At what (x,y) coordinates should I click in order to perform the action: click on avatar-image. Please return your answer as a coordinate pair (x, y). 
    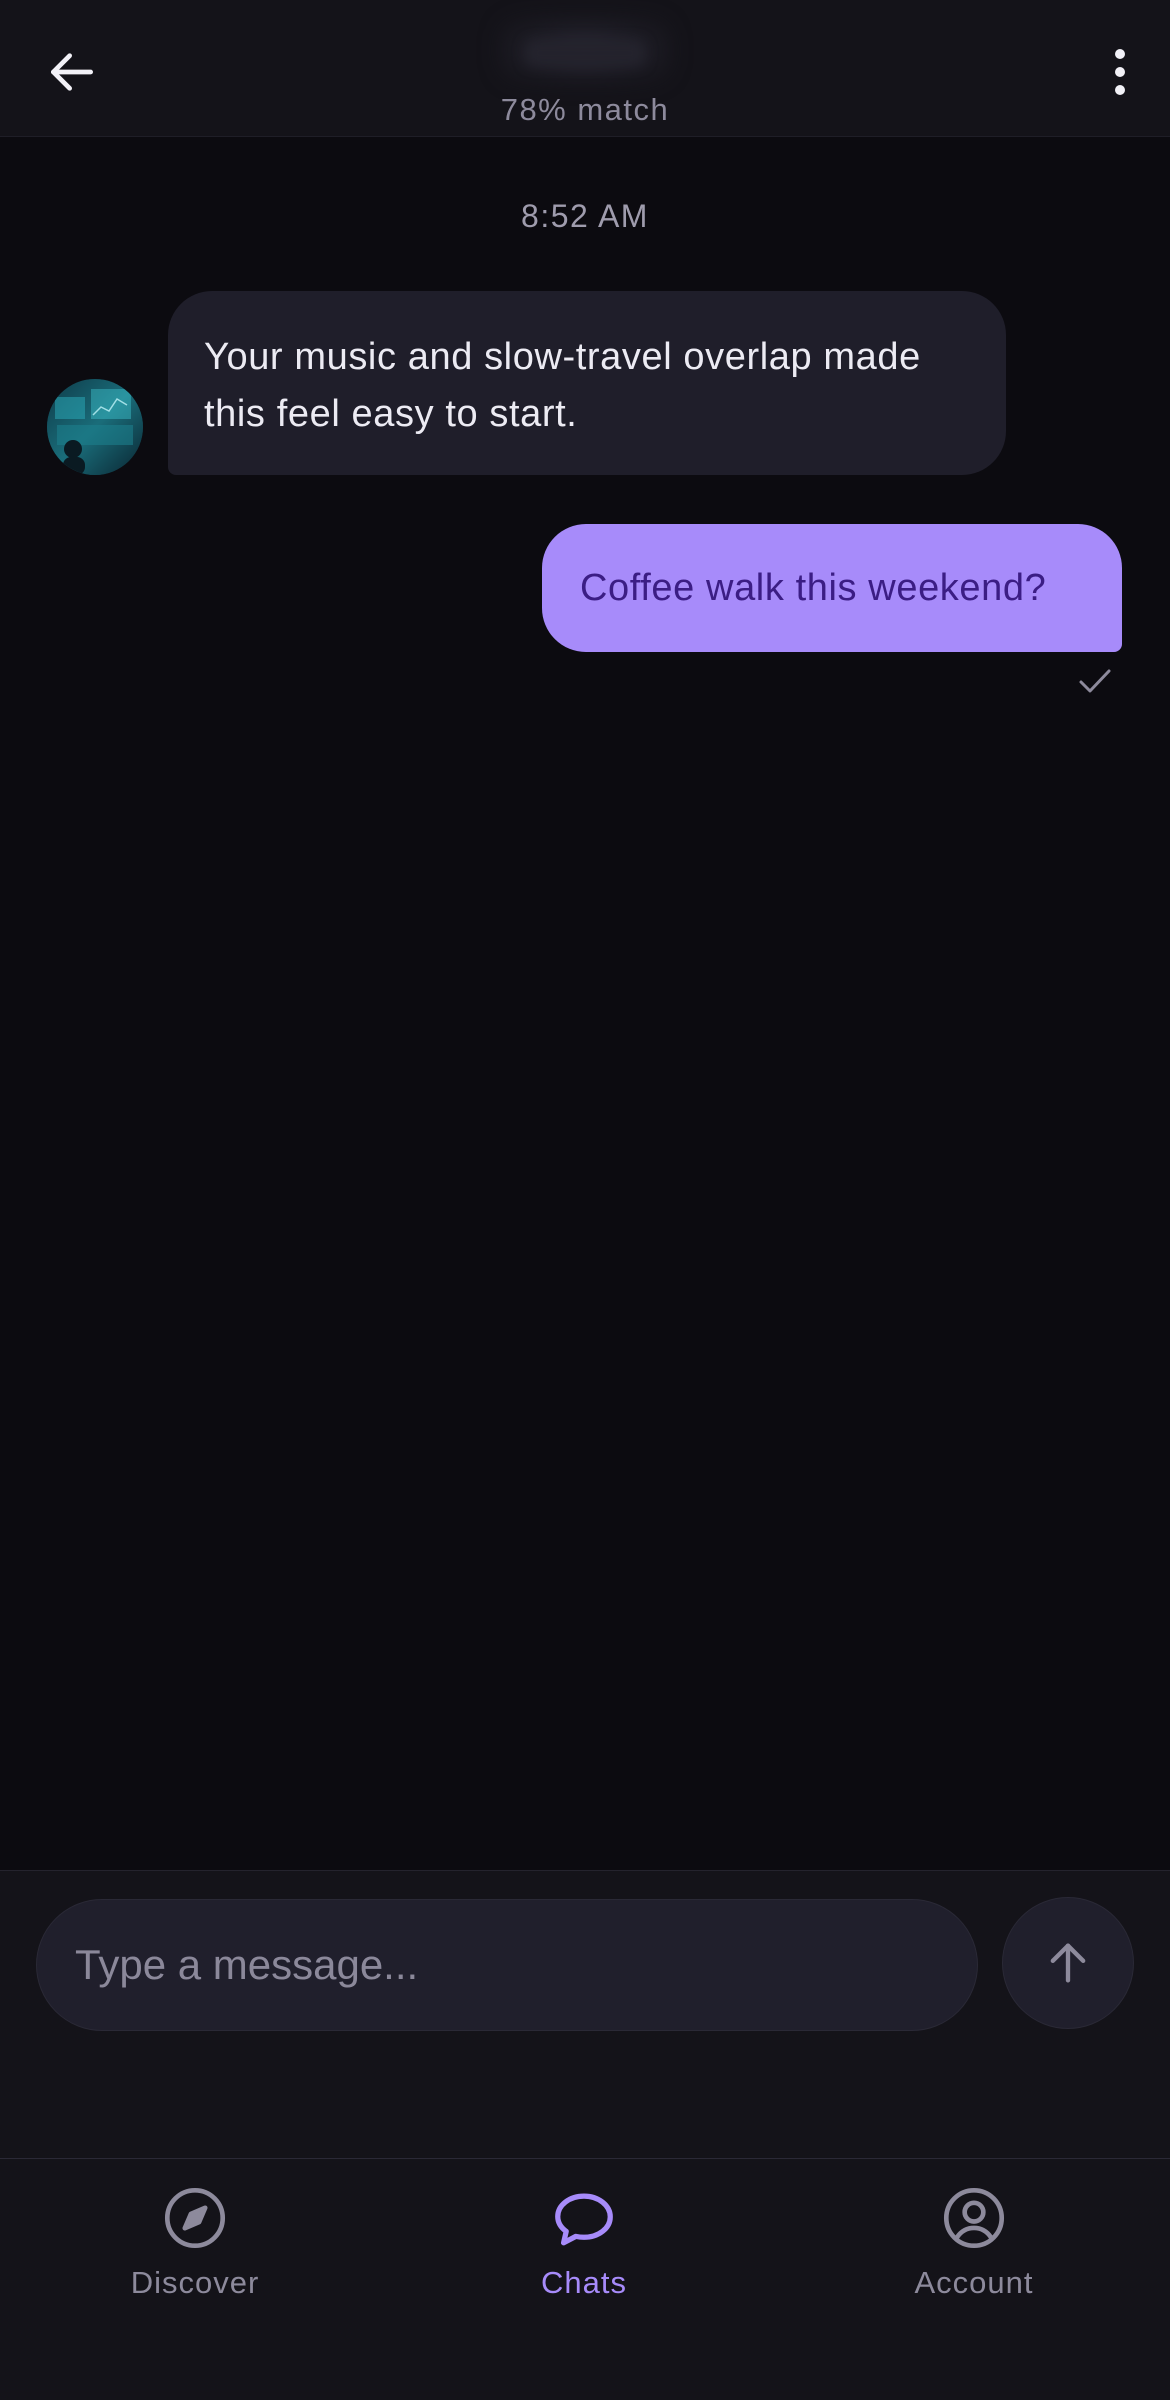
    Looking at the image, I should click on (95, 427).